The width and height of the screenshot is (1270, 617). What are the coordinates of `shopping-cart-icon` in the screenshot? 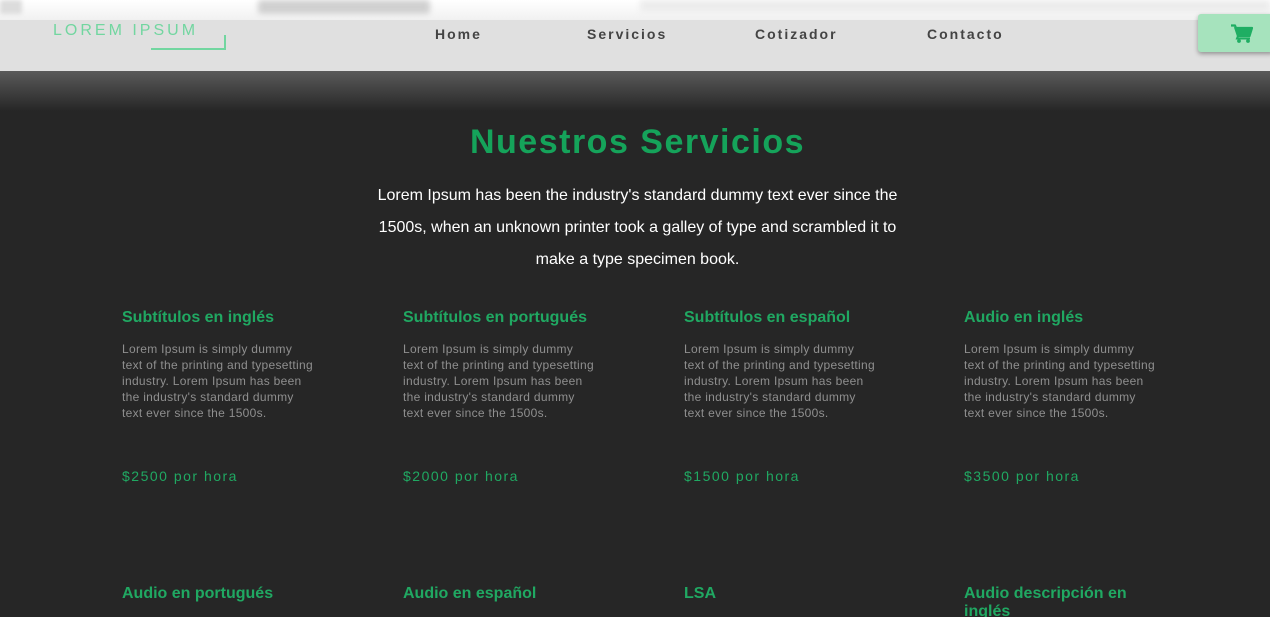 It's located at (1242, 33).